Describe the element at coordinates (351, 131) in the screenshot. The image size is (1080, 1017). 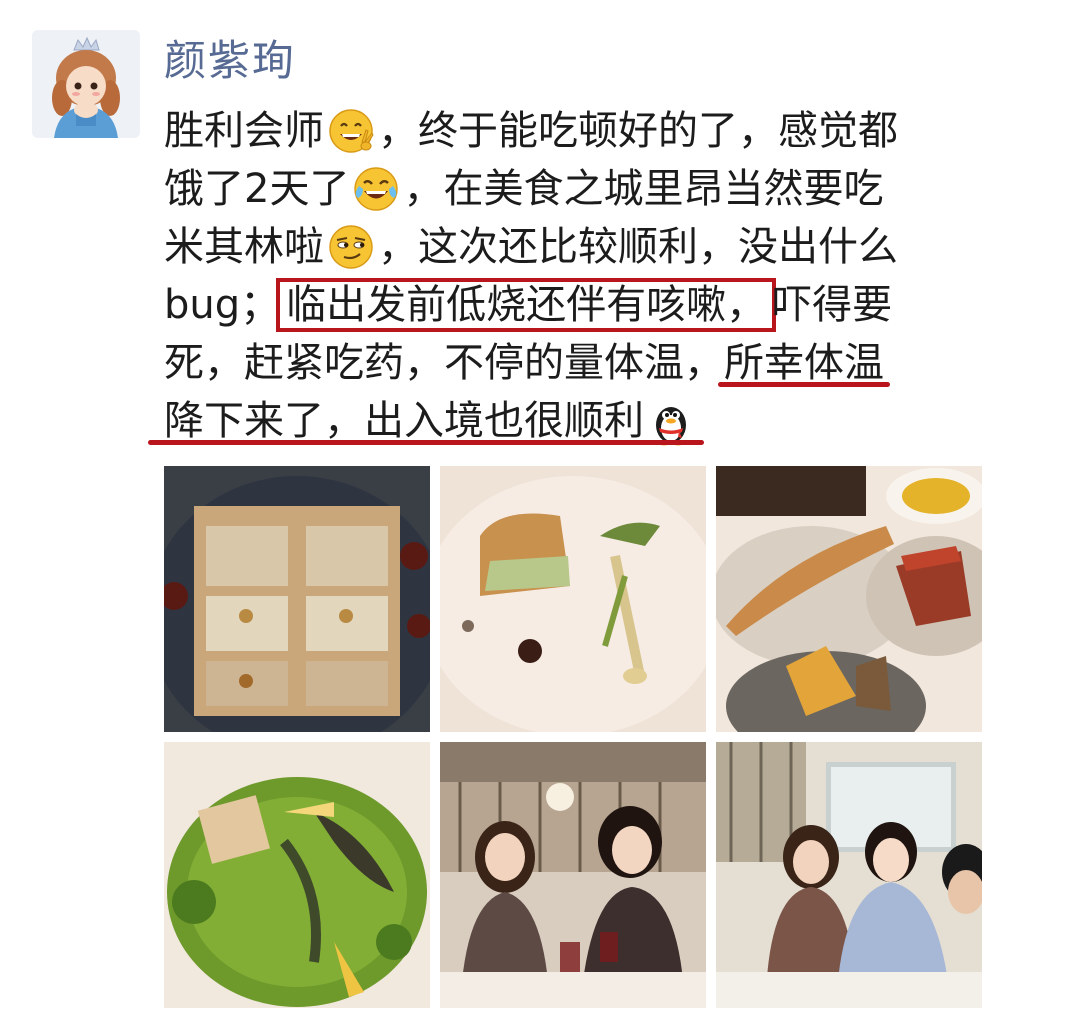
I see `grin-peace-icon` at that location.